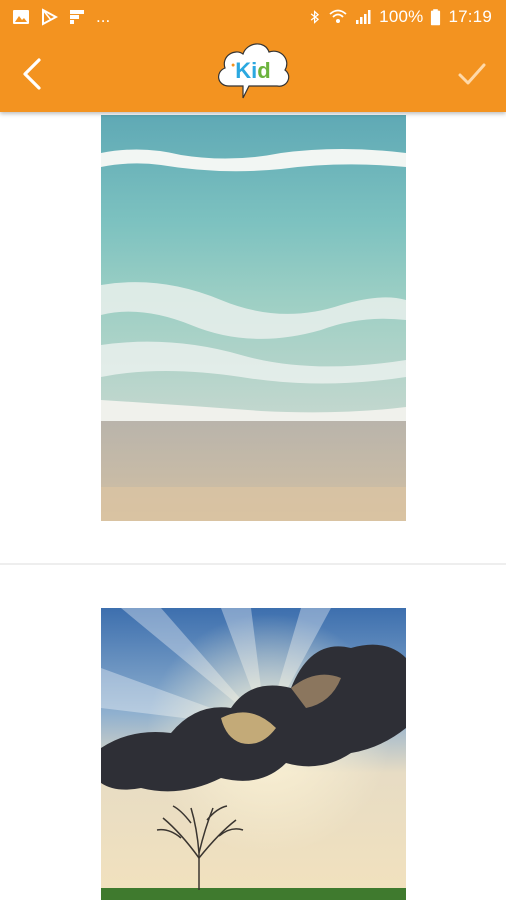  I want to click on system-icons: 100% 17:19, so click(400, 17).